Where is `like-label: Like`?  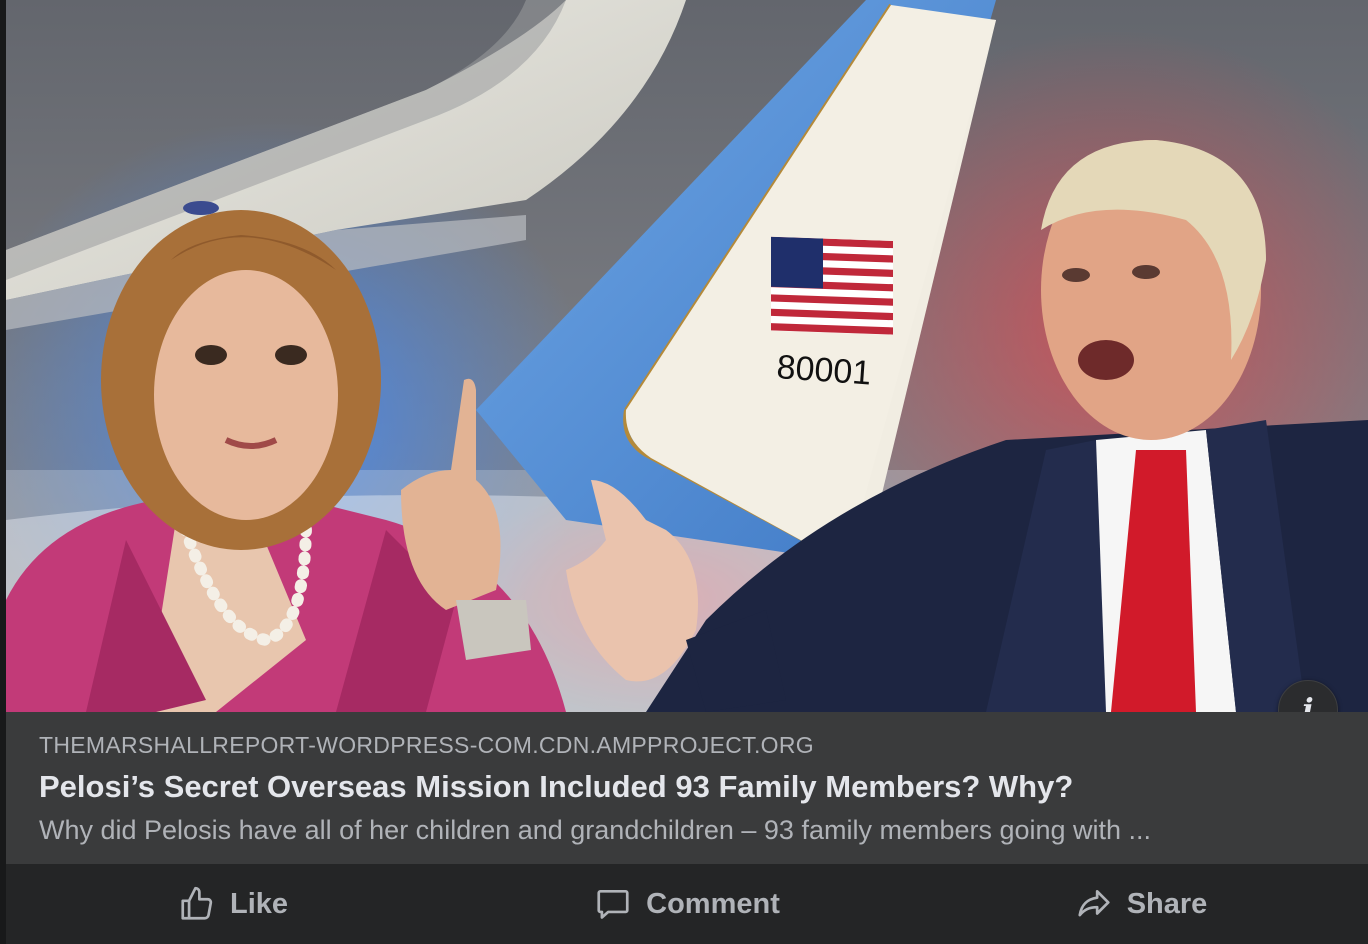
like-label: Like is located at coordinates (259, 903).